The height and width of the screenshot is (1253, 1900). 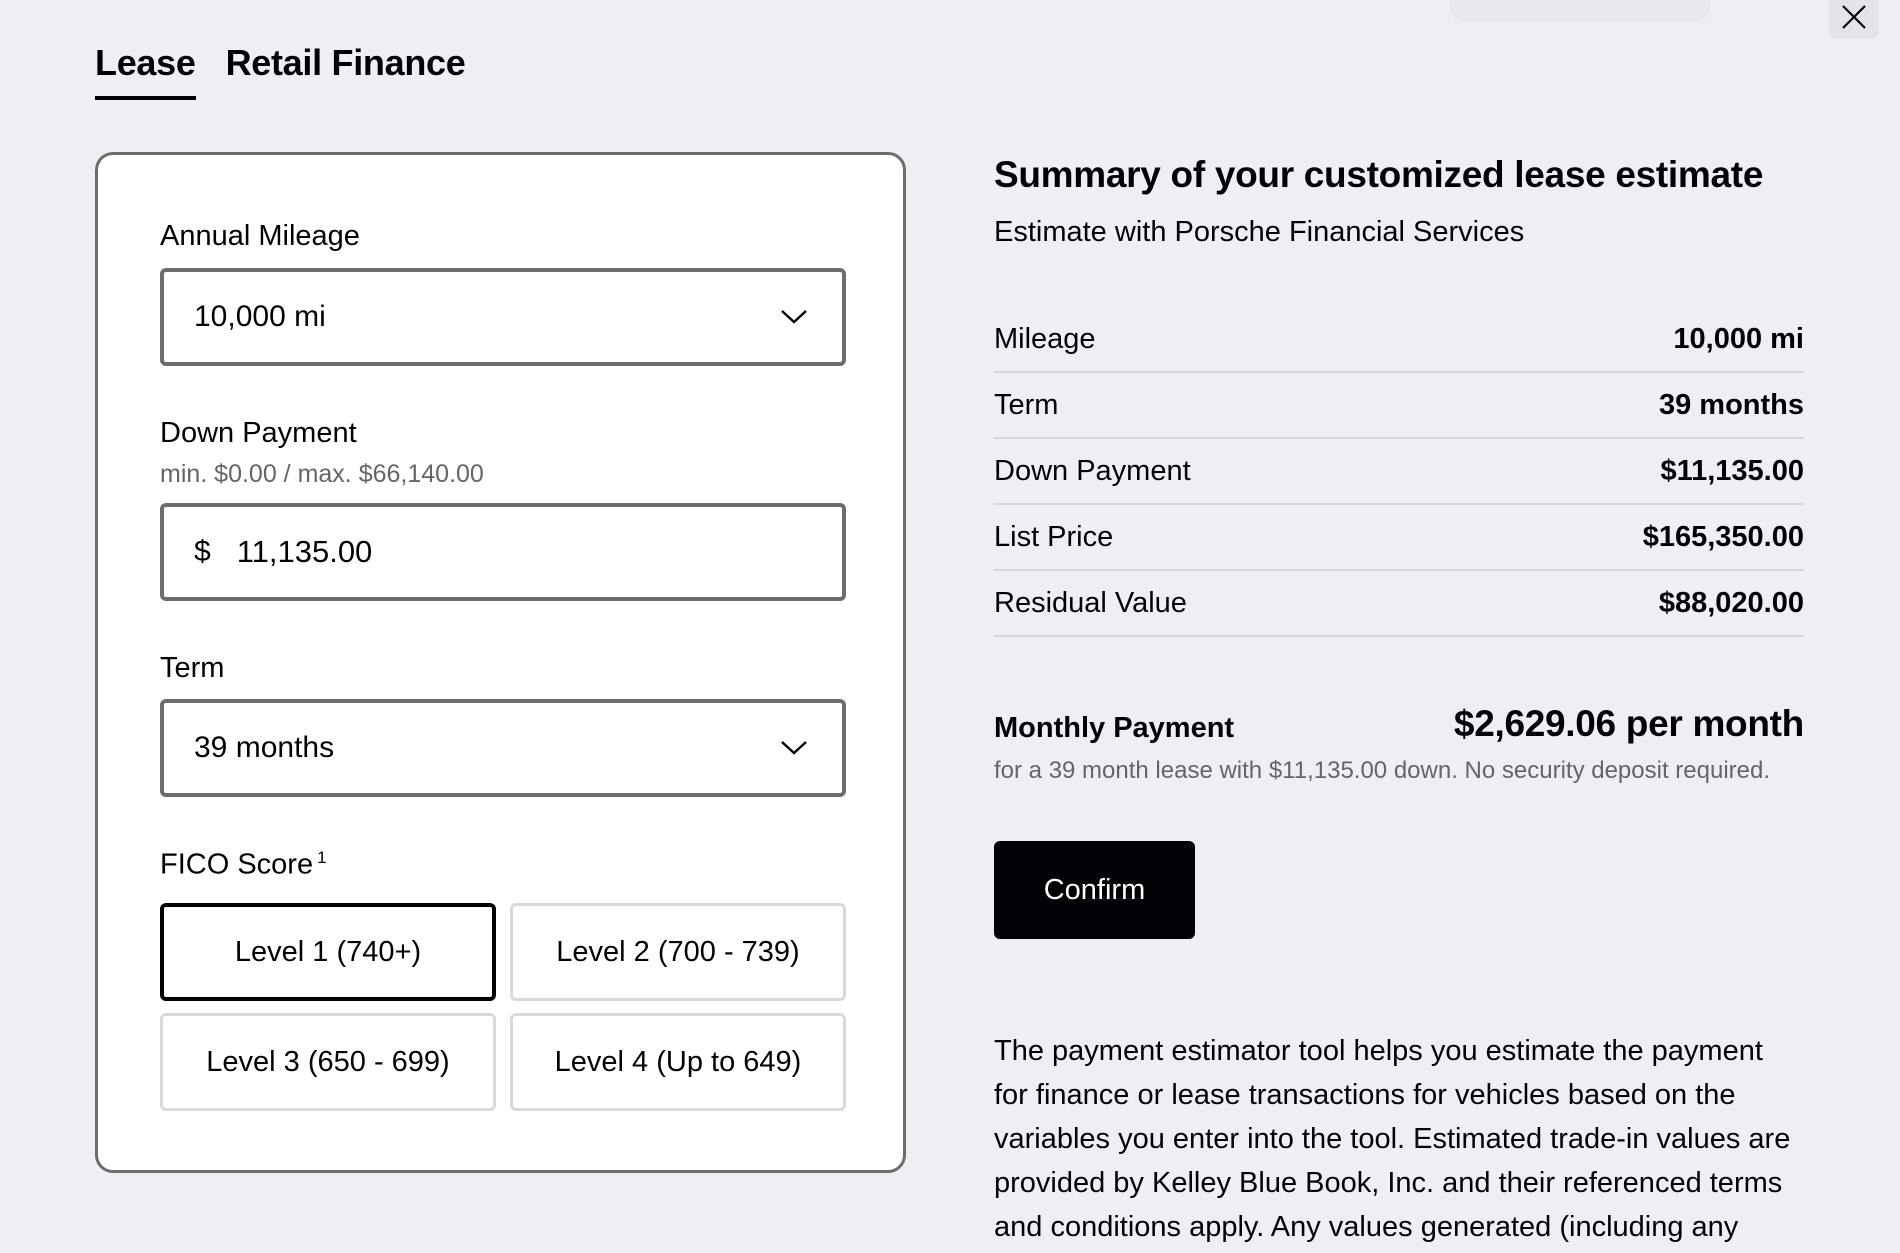 I want to click on fico-label: FICO Score 1, so click(x=243, y=865).